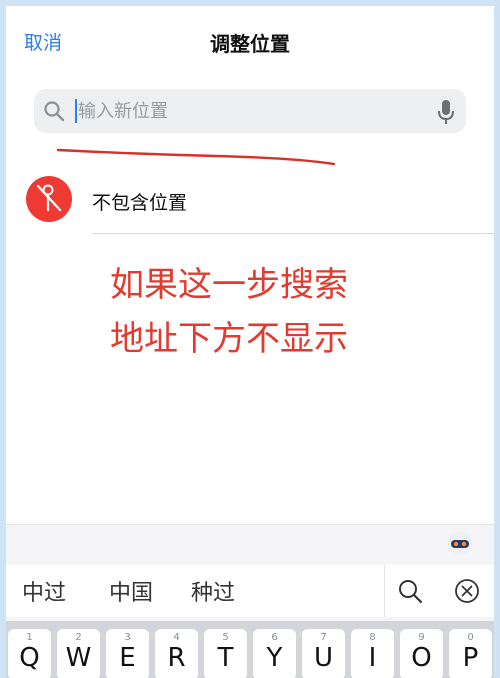 This screenshot has height=678, width=500. Describe the element at coordinates (323, 637) in the screenshot. I see `key-number: 7` at that location.